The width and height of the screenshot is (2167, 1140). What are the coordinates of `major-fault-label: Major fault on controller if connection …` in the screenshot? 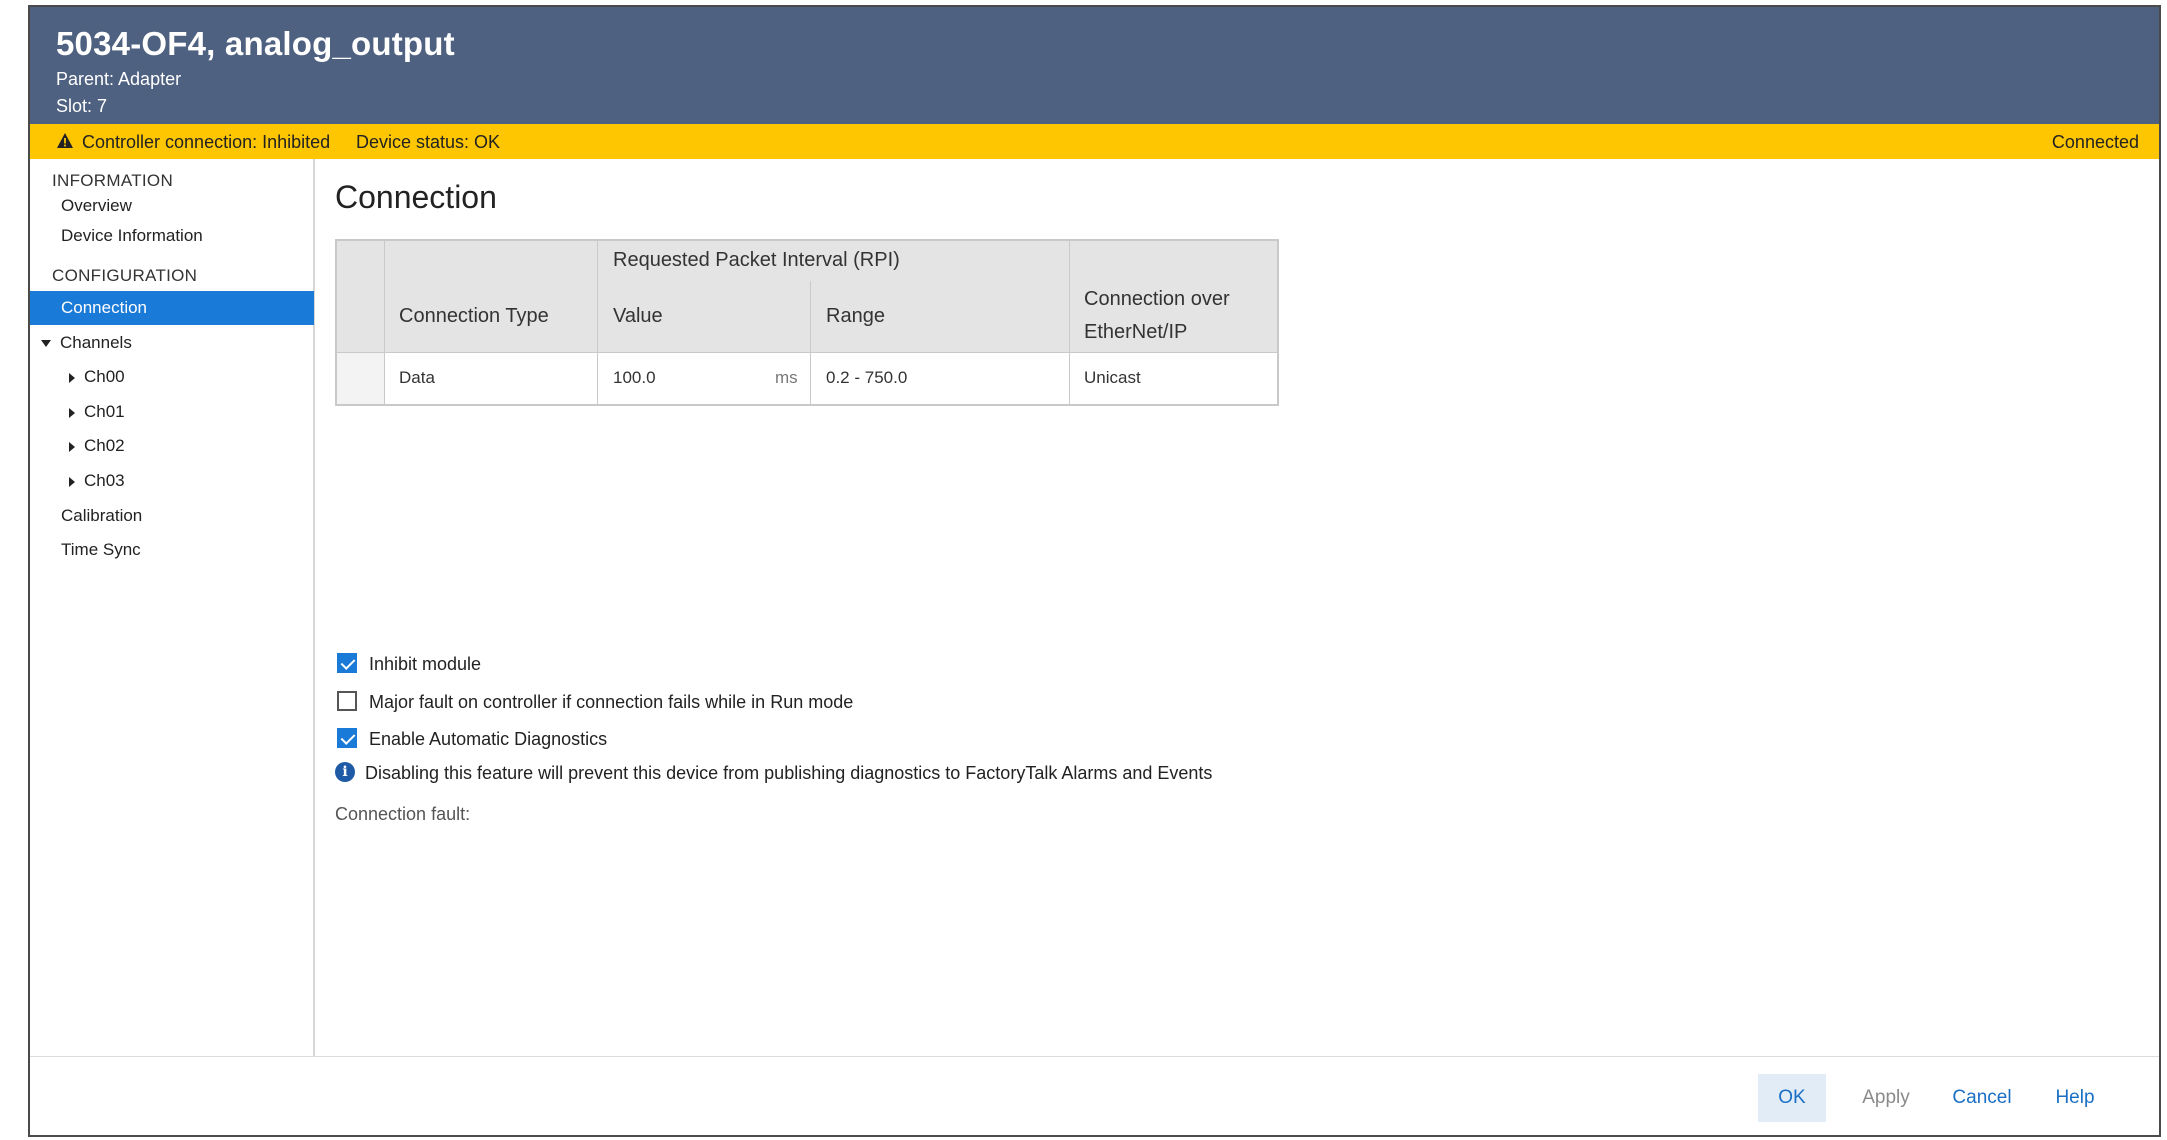 It's located at (611, 702).